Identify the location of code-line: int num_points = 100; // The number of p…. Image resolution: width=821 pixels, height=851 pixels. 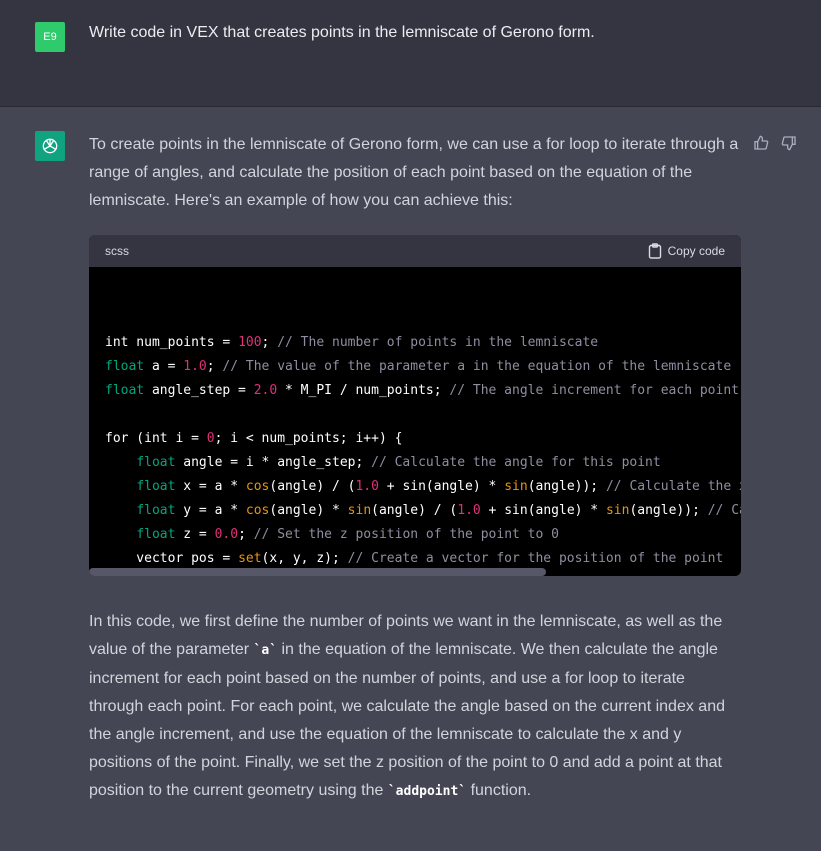
(423, 343).